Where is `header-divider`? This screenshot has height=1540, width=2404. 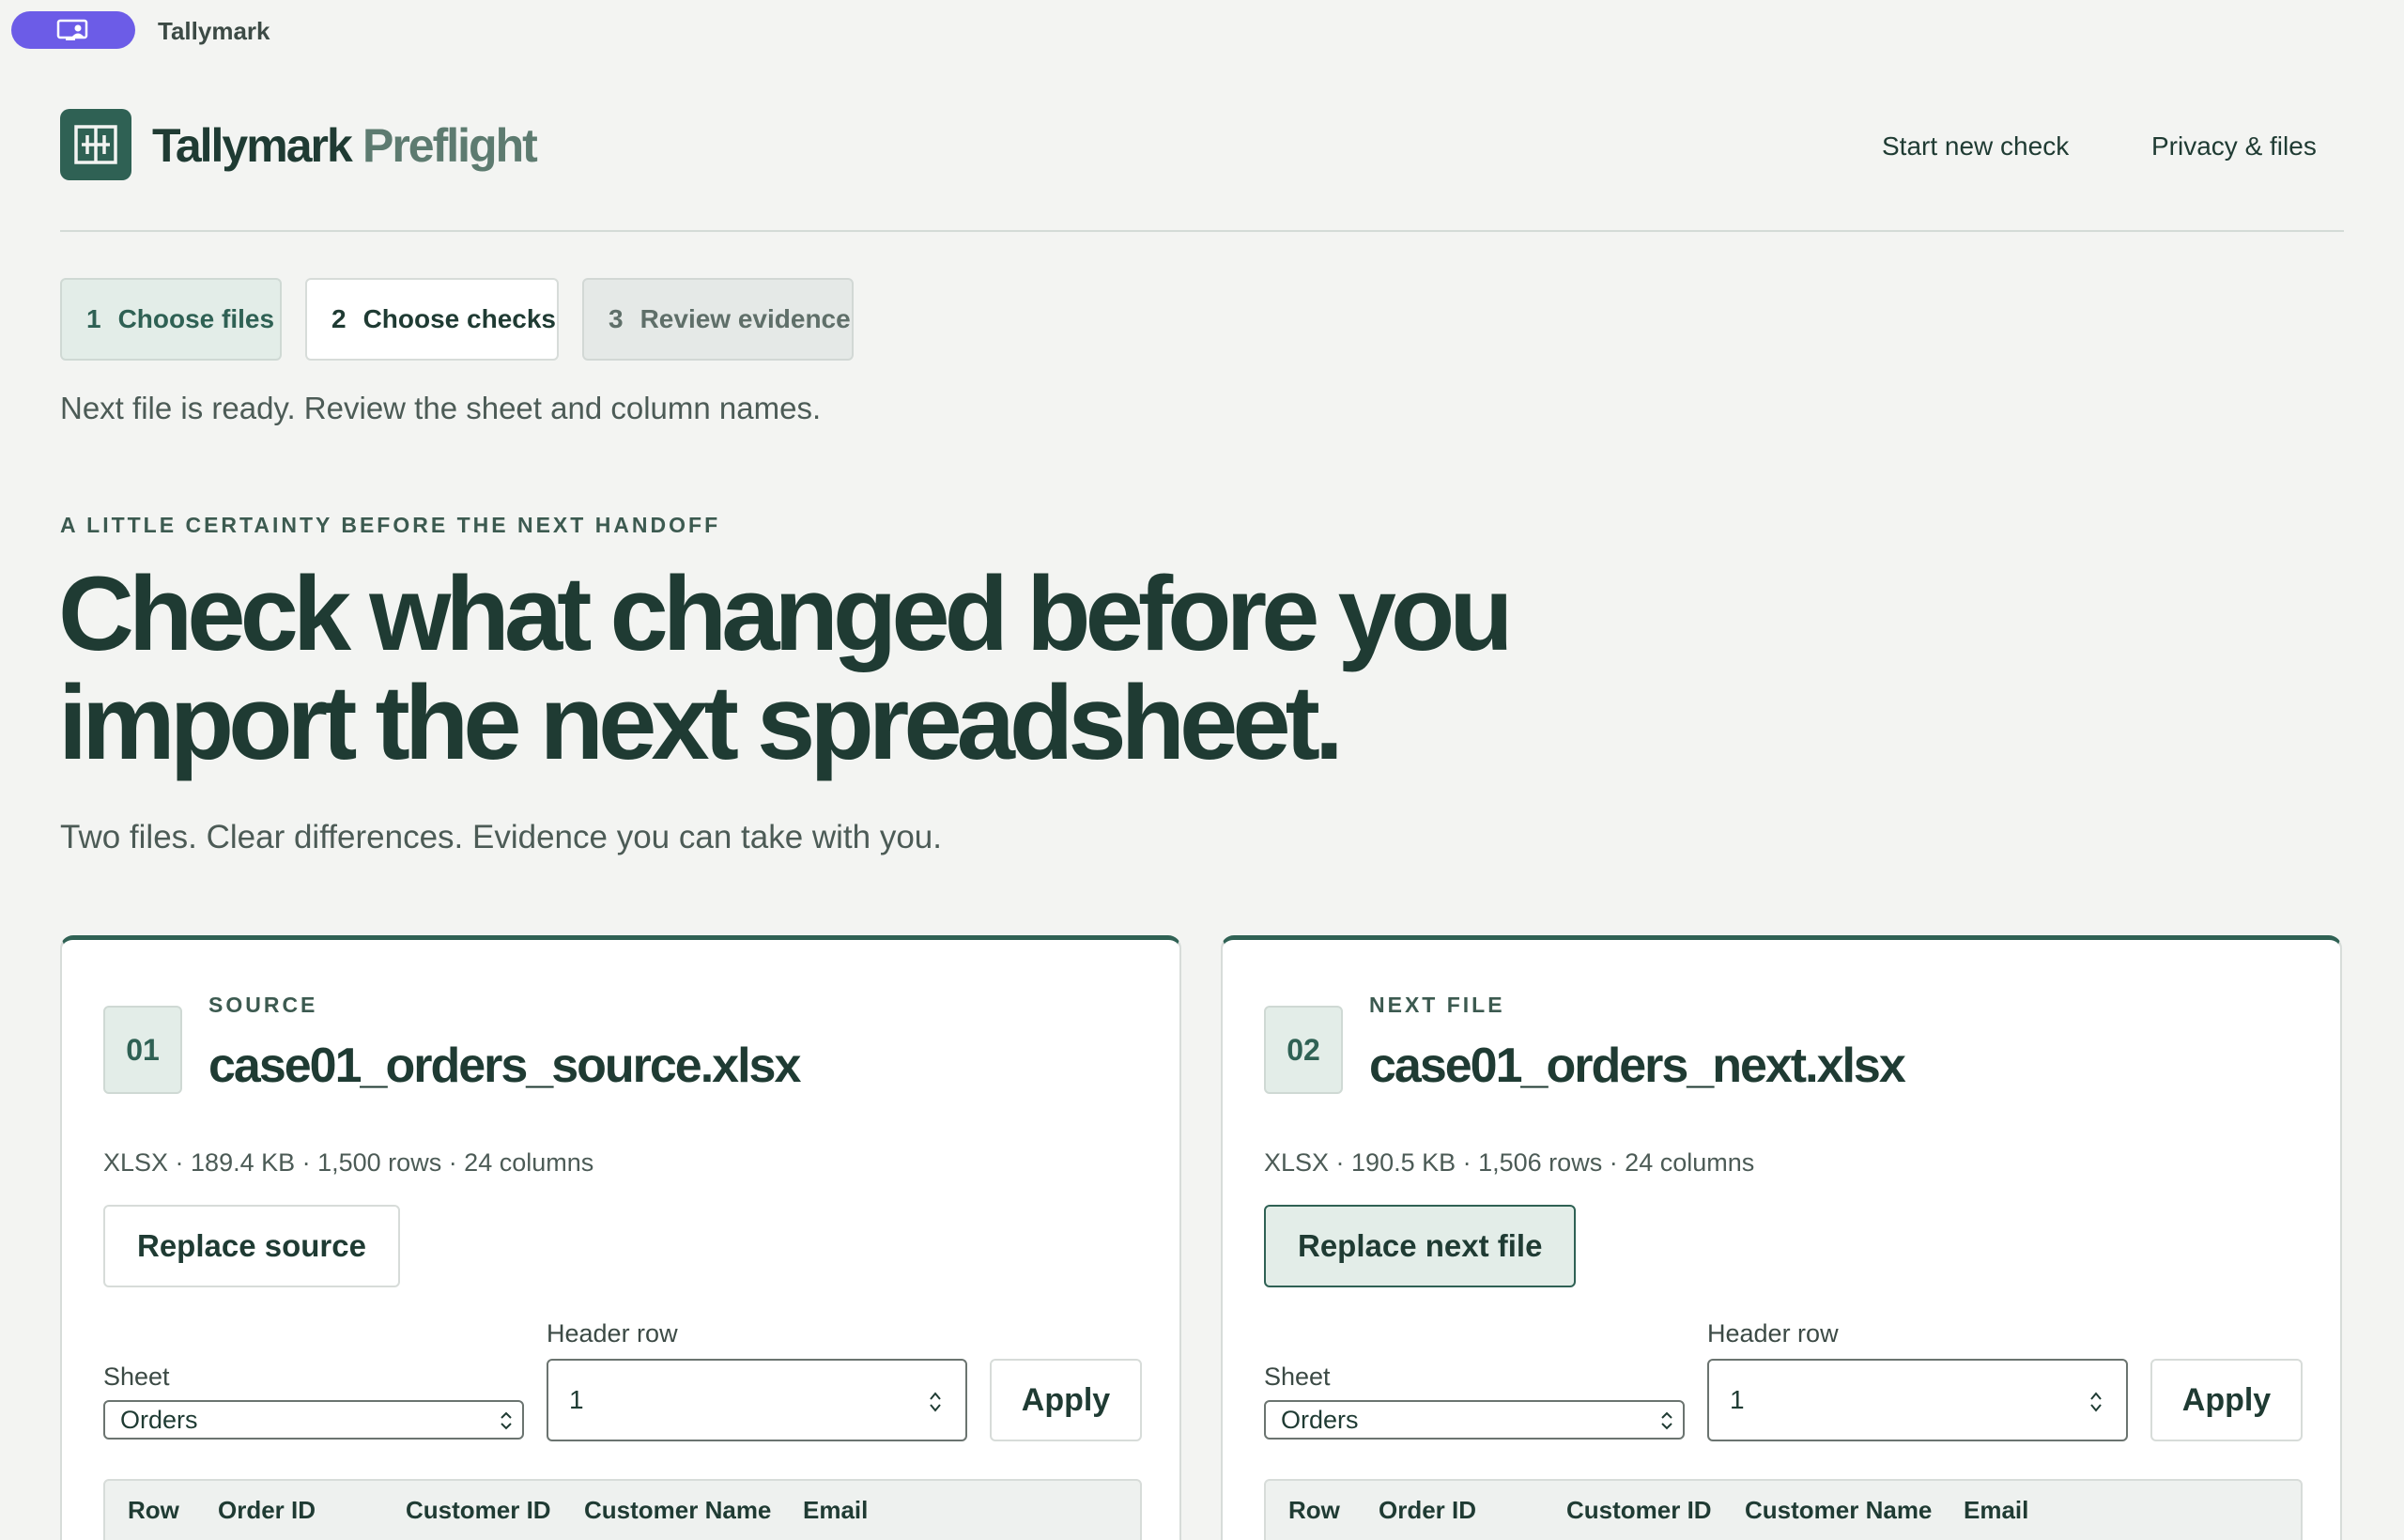 header-divider is located at coordinates (1202, 231).